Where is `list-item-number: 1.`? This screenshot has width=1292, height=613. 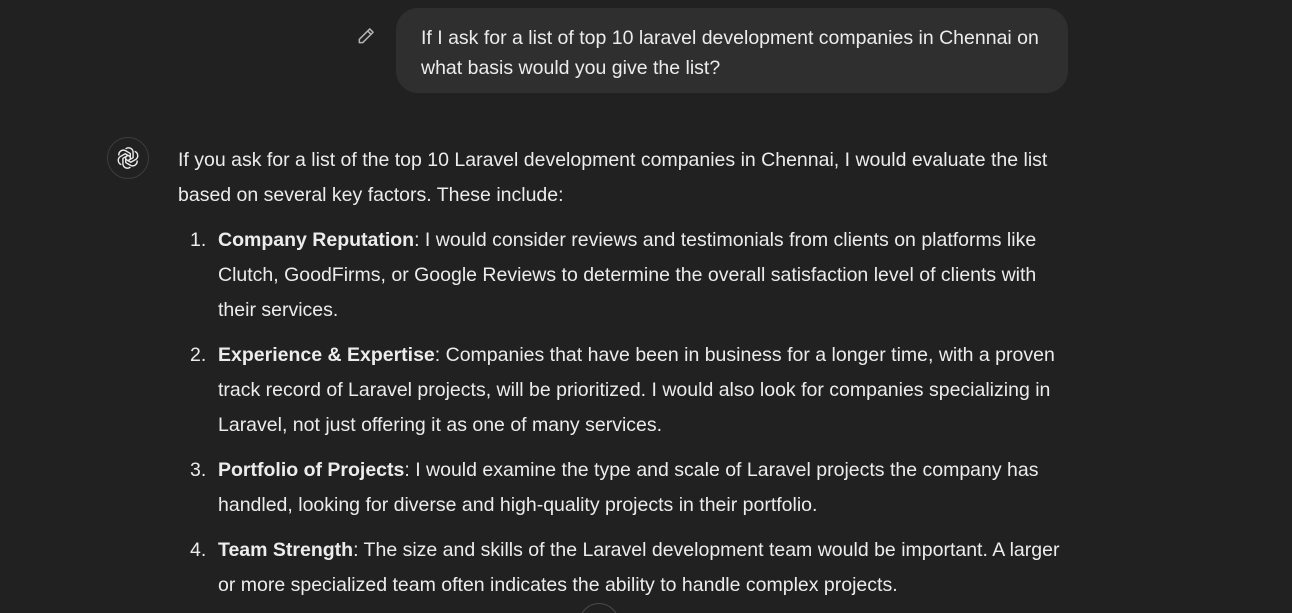
list-item-number: 1. is located at coordinates (198, 240).